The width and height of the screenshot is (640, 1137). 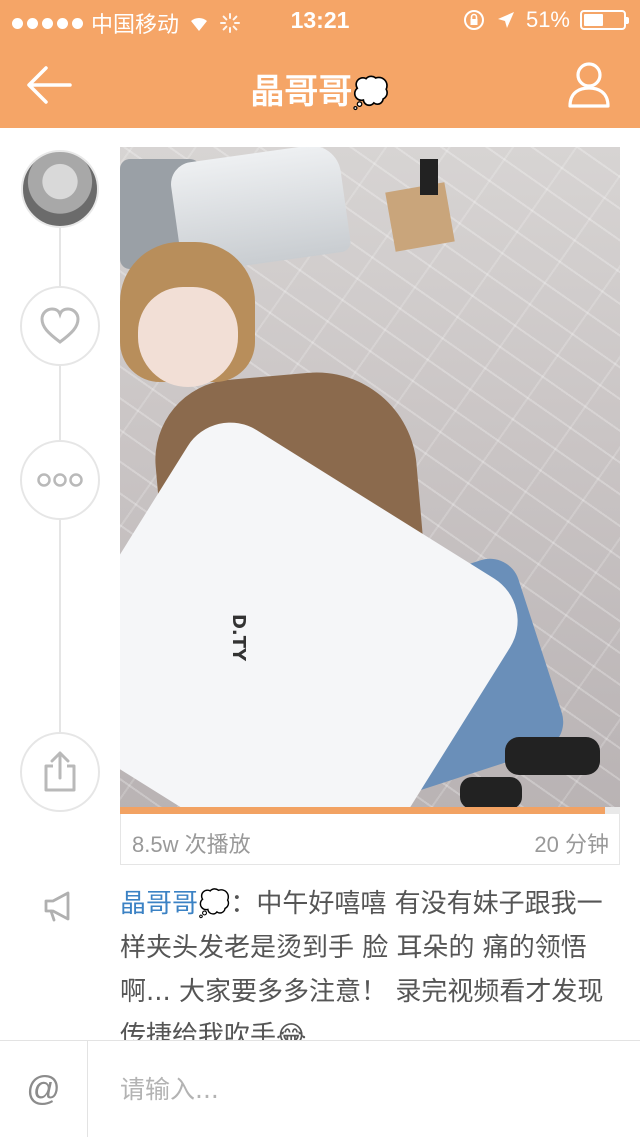 I want to click on user-icon, so click(x=589, y=85).